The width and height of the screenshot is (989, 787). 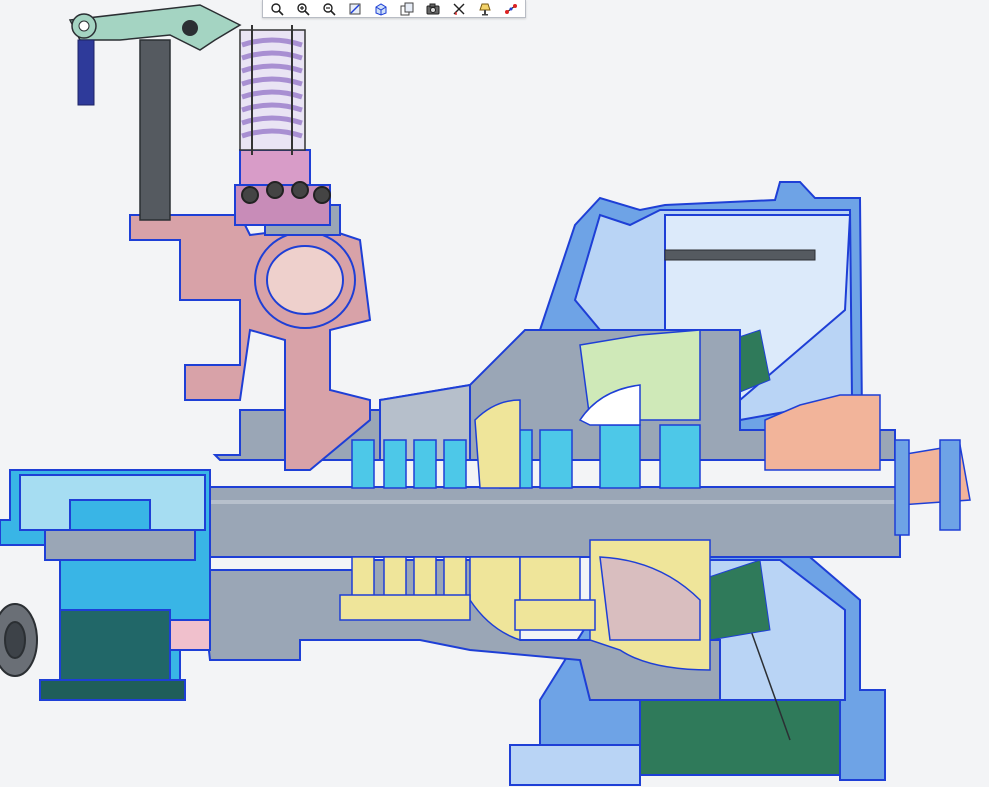 I want to click on node-link-icon, so click(x=511, y=8).